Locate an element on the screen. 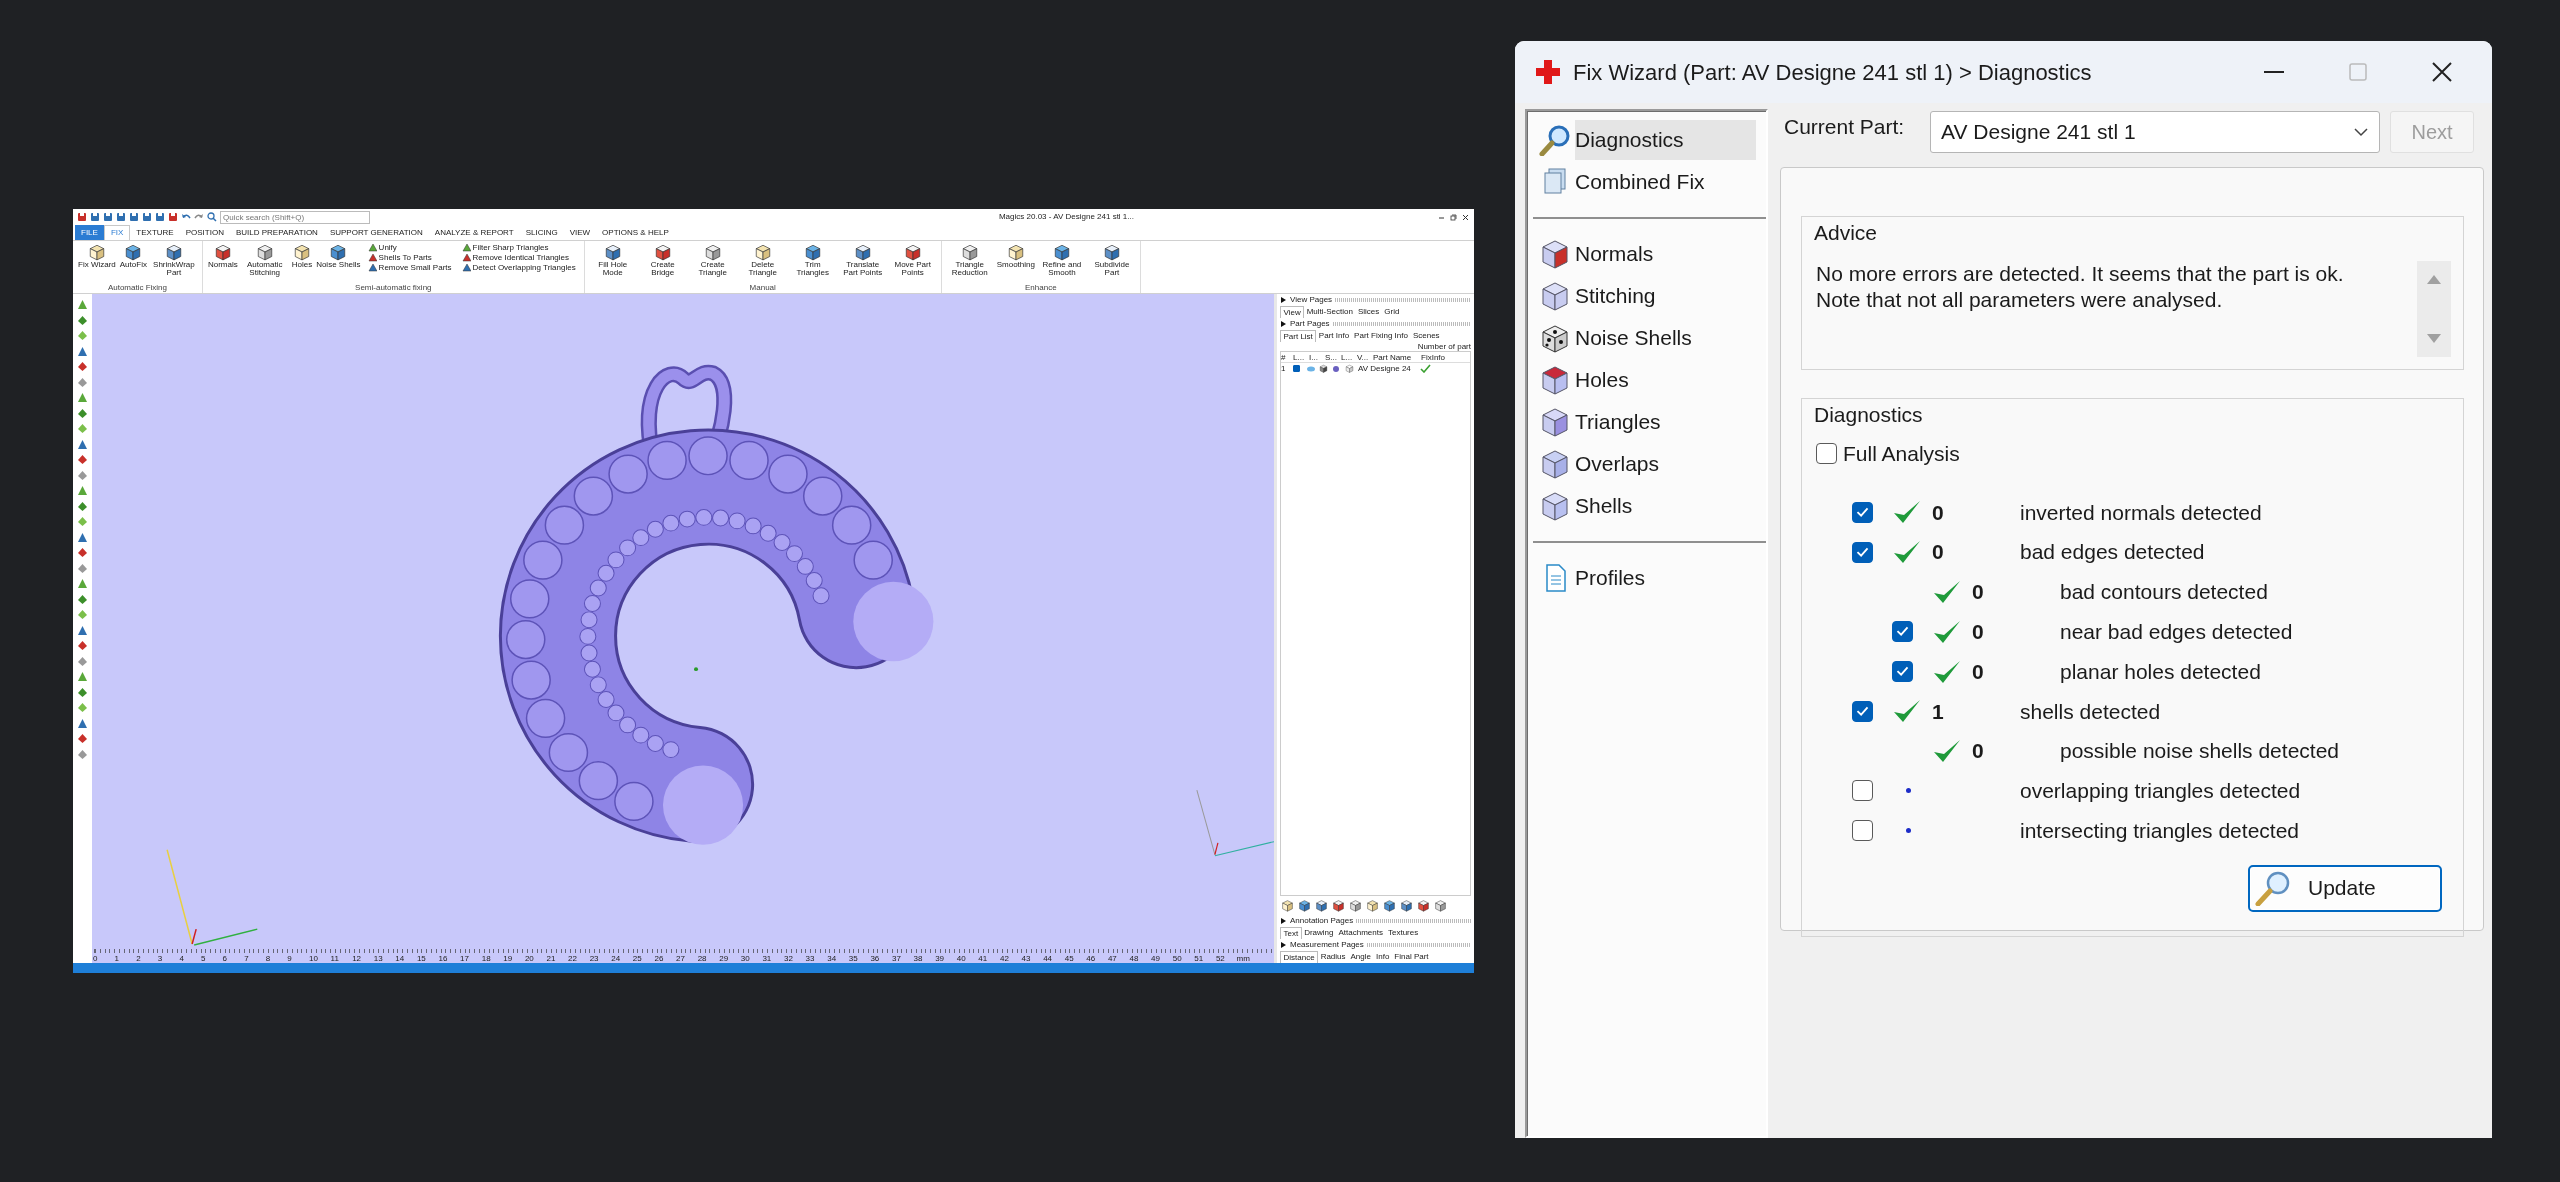 This screenshot has width=2560, height=1182. nav-item: Holes is located at coordinates (1644, 380).